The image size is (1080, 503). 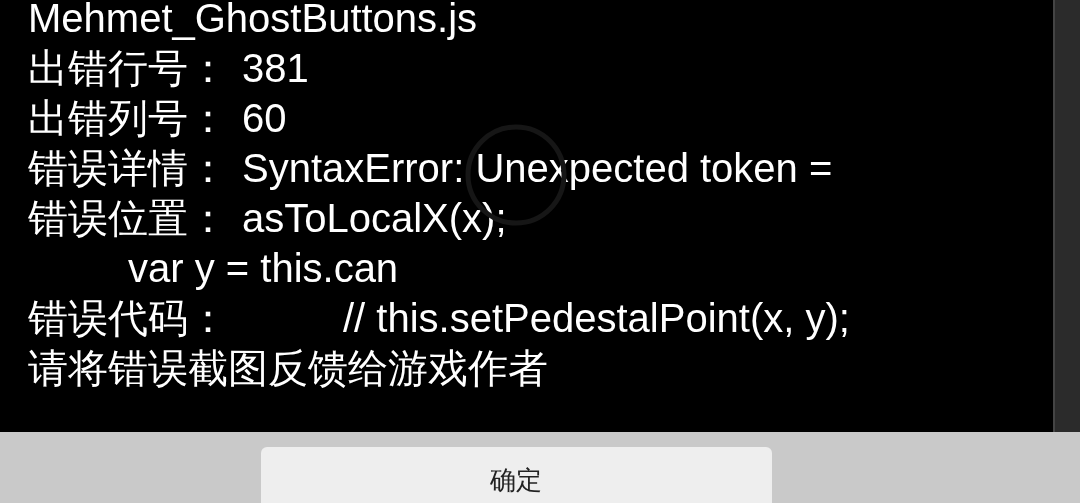 What do you see at coordinates (537, 168) in the screenshot?
I see `field-value: SyntaxError: Unexpected token =` at bounding box center [537, 168].